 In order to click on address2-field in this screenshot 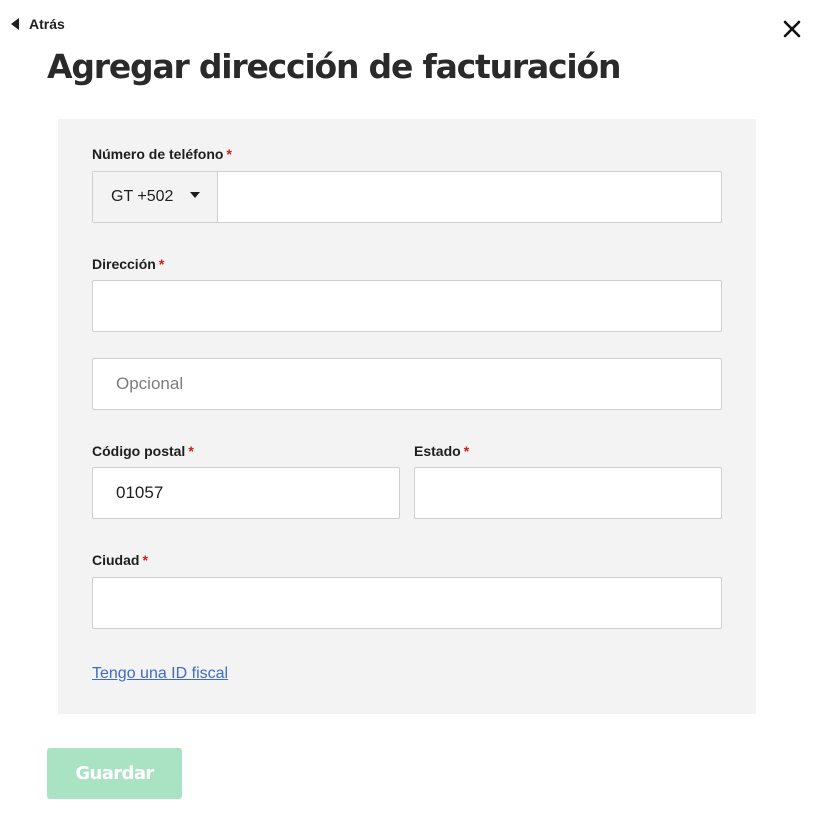, I will do `click(407, 384)`.